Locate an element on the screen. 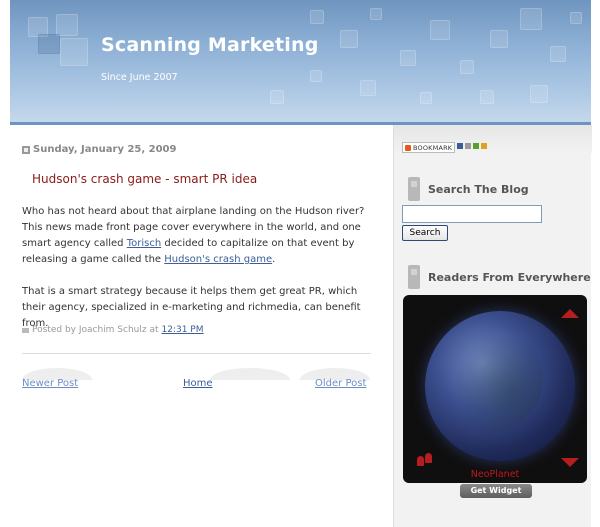 The width and height of the screenshot is (600, 527). neoplanet-globe-widget: NeoPlanet is located at coordinates (495, 389).